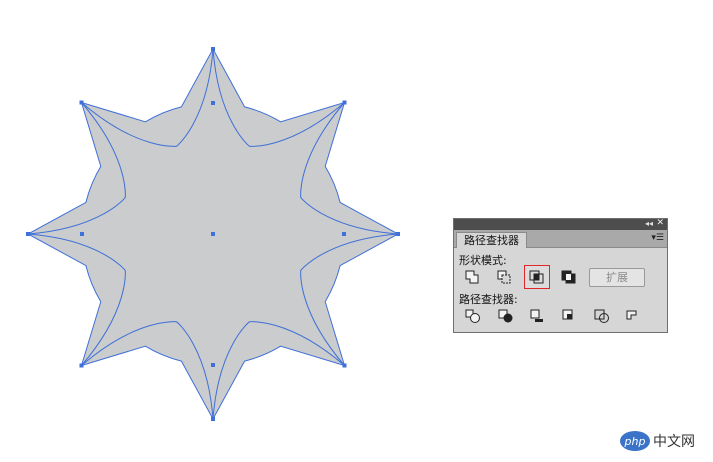  I want to click on panel-tab-row: 路径查找器 ▾☰, so click(560, 239).